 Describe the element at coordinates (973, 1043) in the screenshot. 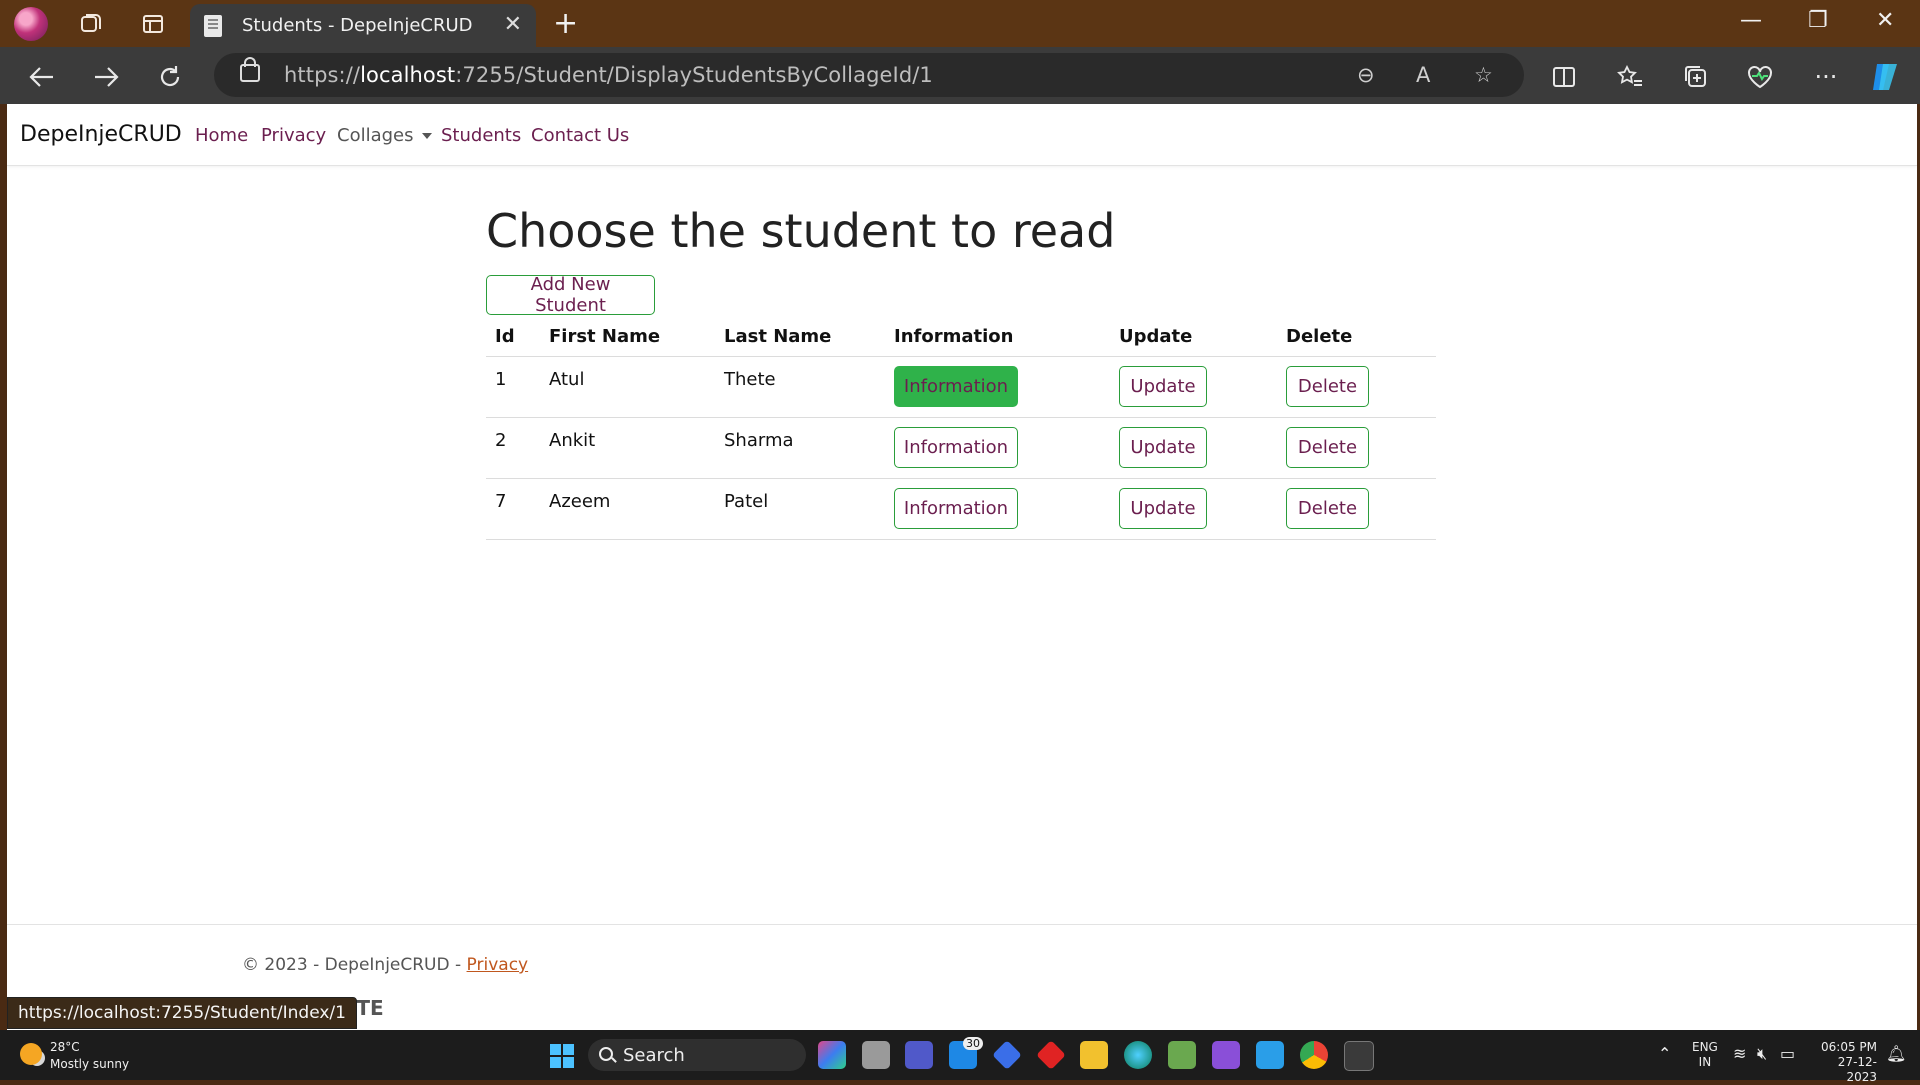

I see `mail-badge: 30` at that location.